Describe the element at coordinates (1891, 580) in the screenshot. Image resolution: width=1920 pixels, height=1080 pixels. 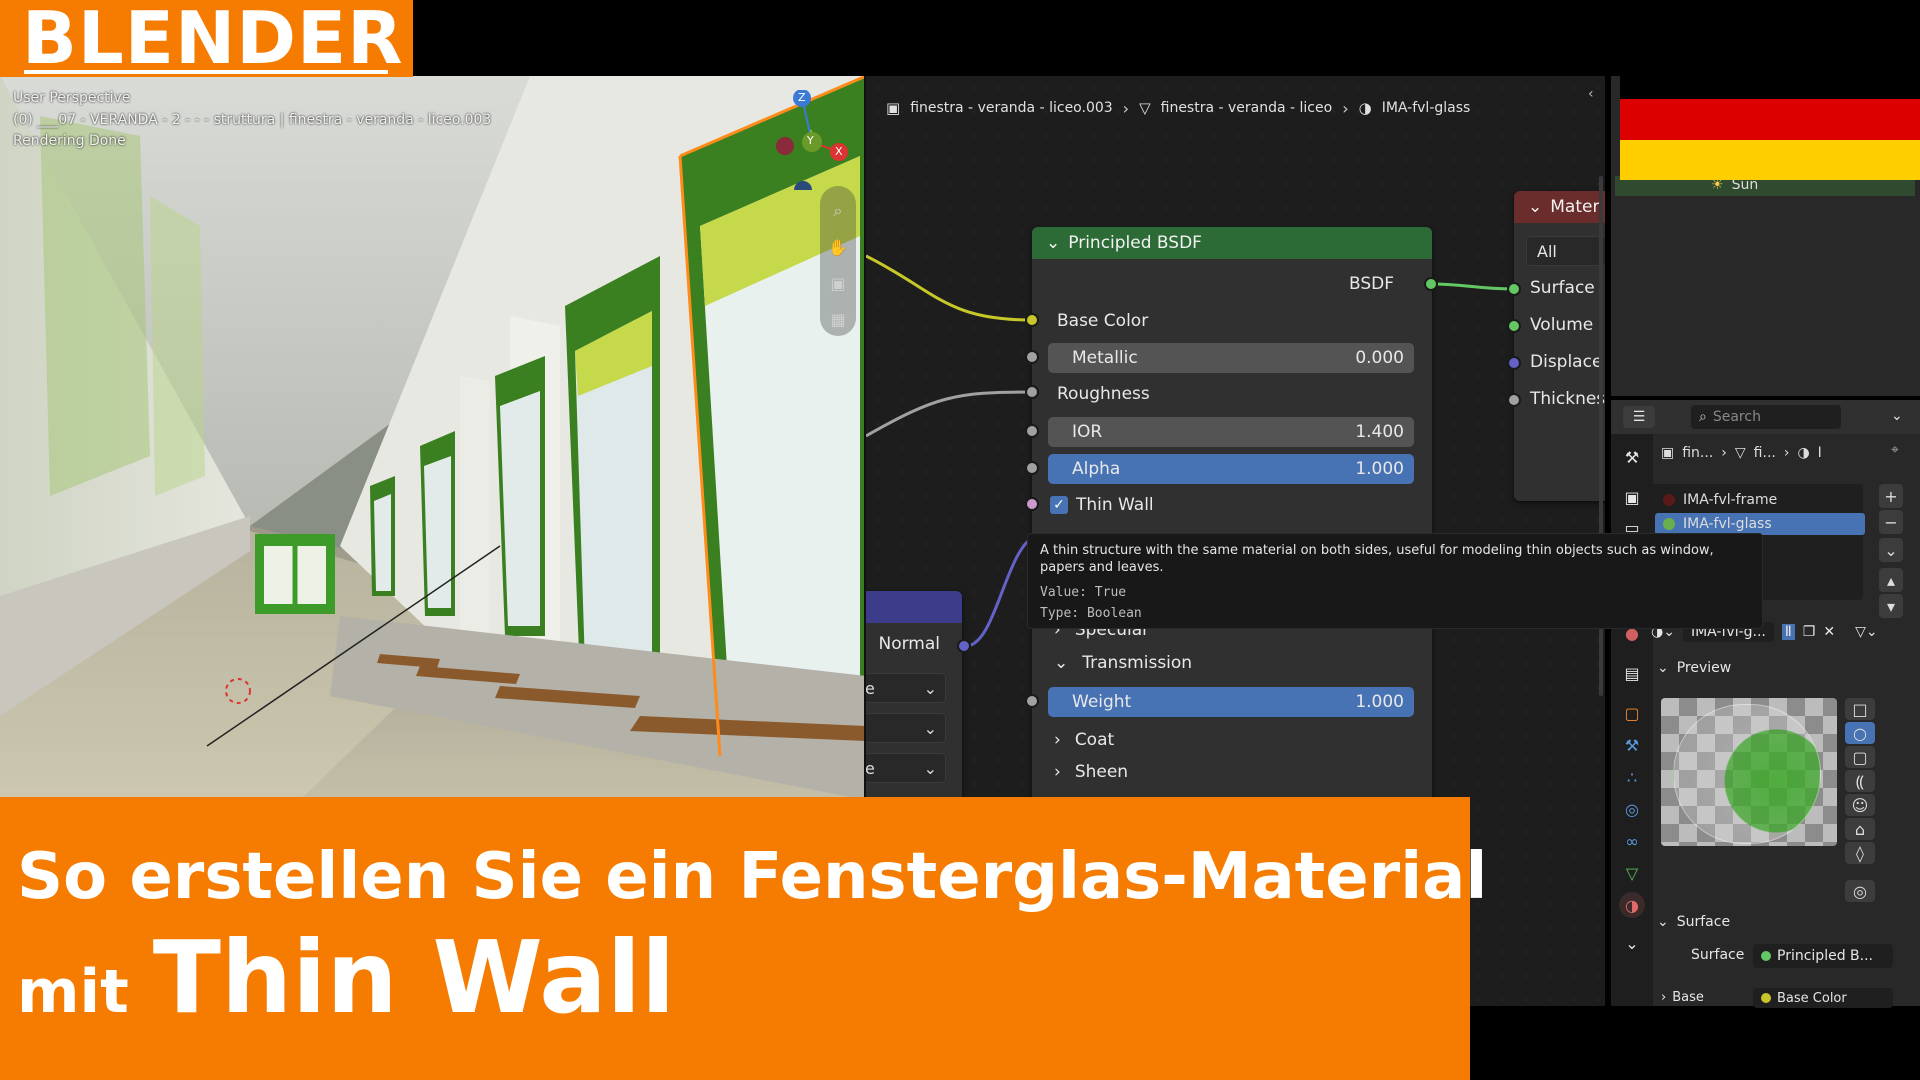
I see `move-up-button: ▴` at that location.